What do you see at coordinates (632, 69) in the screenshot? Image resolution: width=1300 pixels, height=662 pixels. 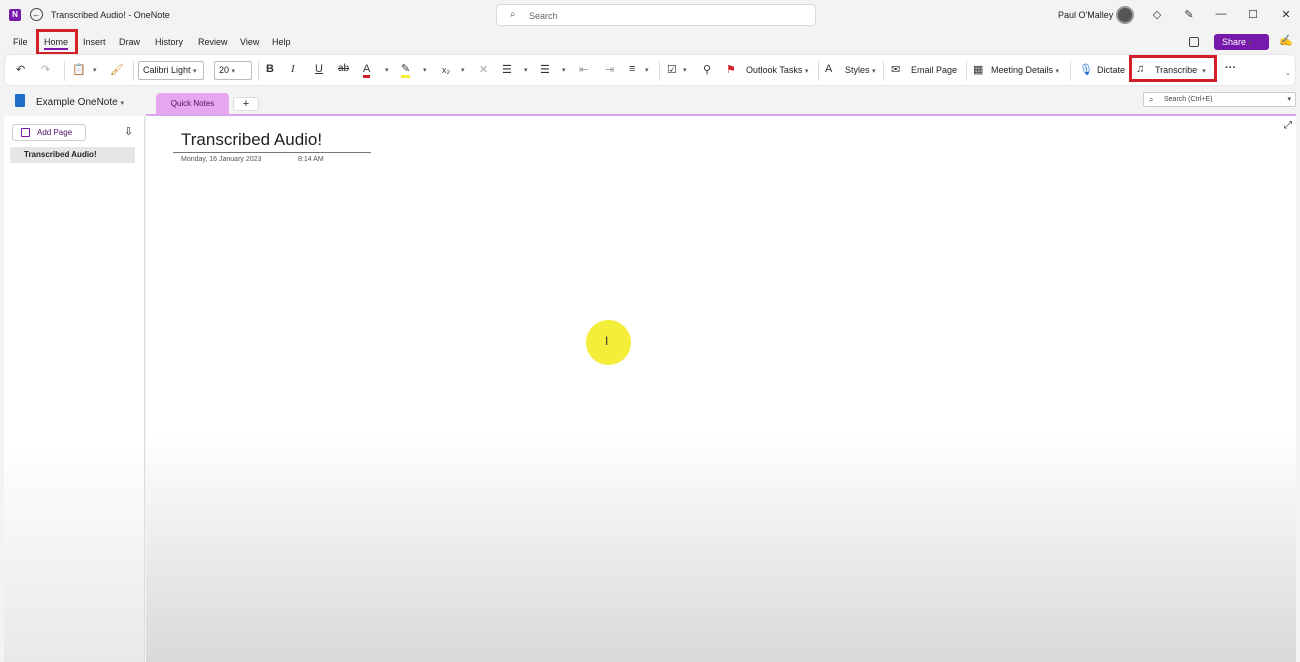 I see `align-icon: ≡` at bounding box center [632, 69].